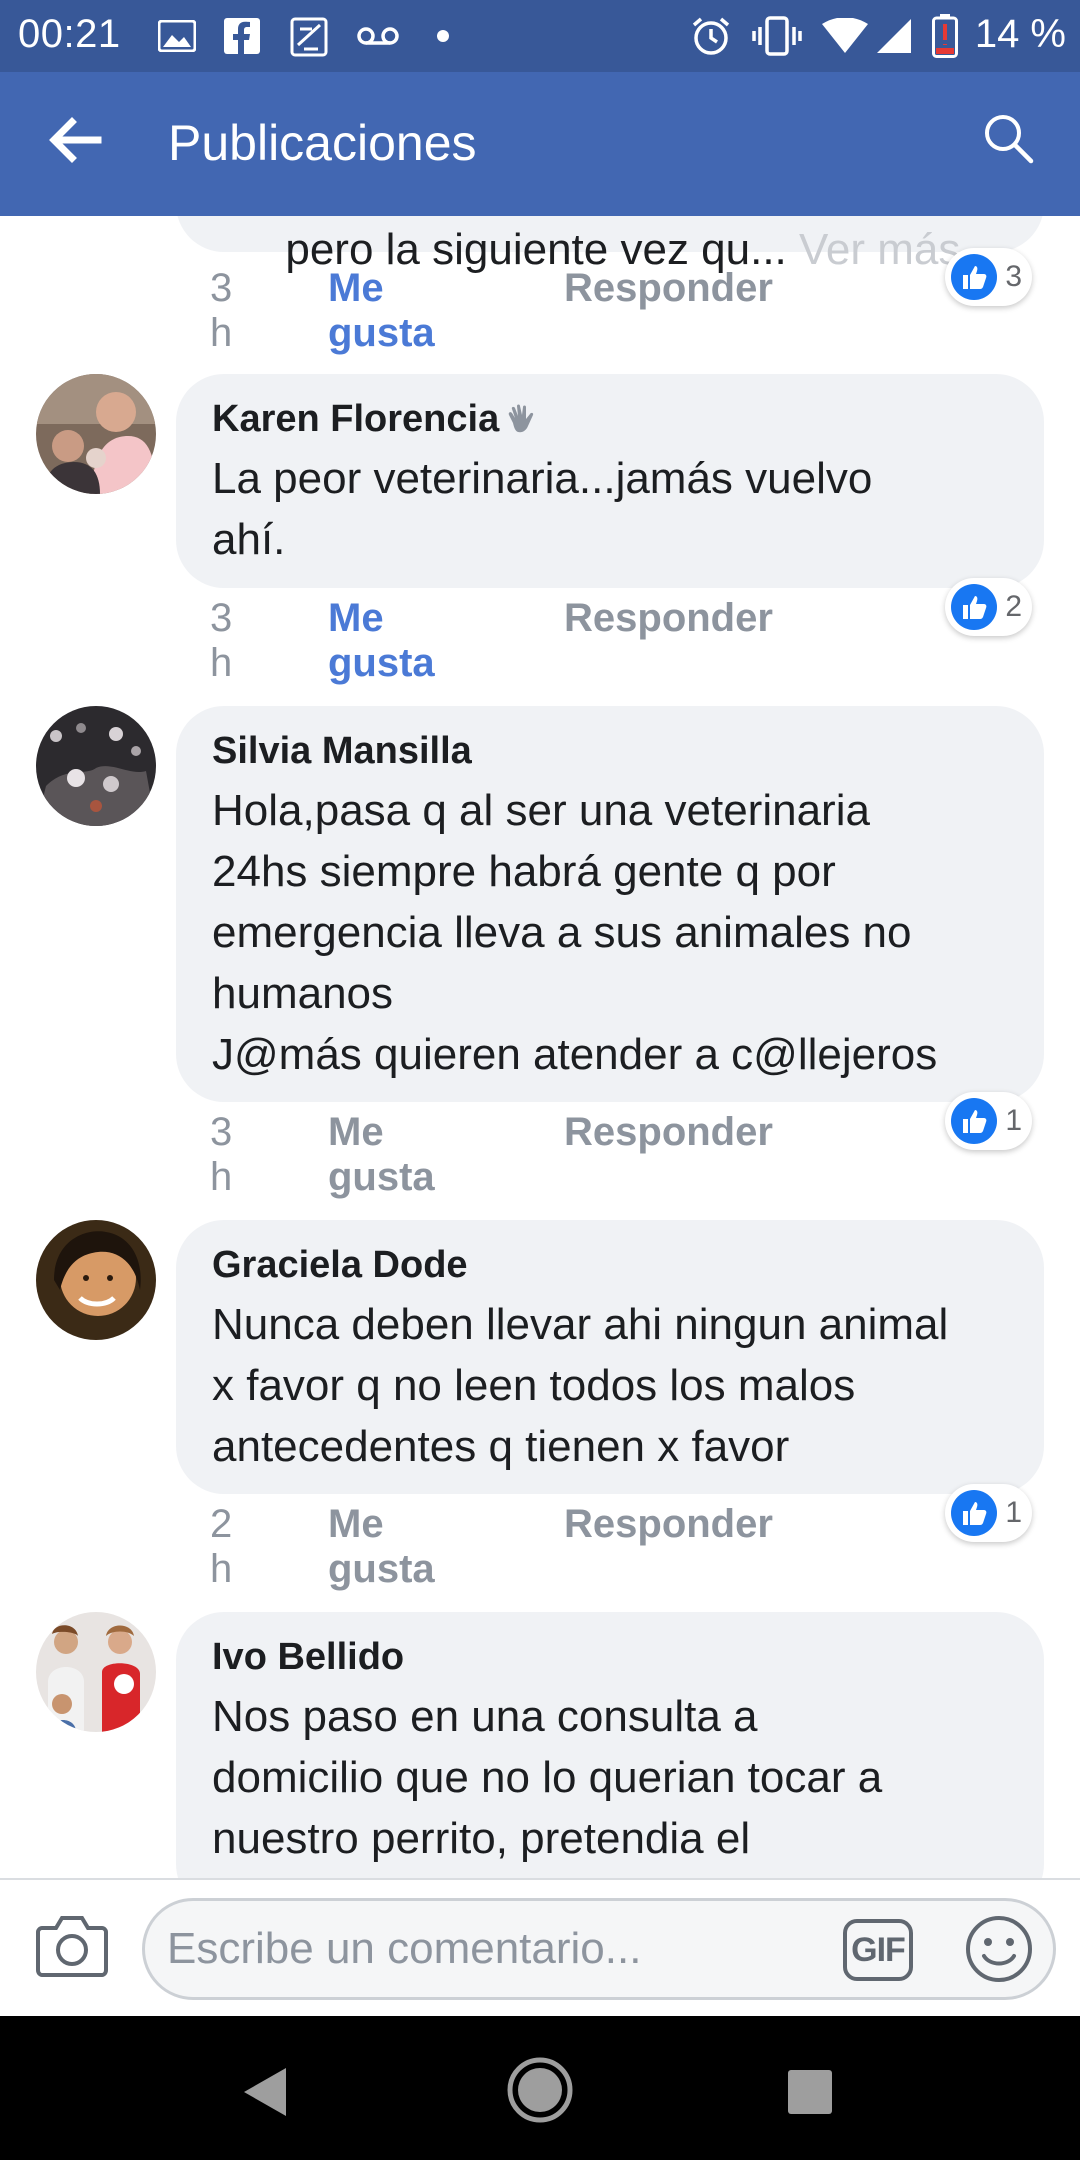 Image resolution: width=1080 pixels, height=2160 pixels. I want to click on comment-text: La peor veterinaria...jamás vuelvo ahí., so click(542, 509).